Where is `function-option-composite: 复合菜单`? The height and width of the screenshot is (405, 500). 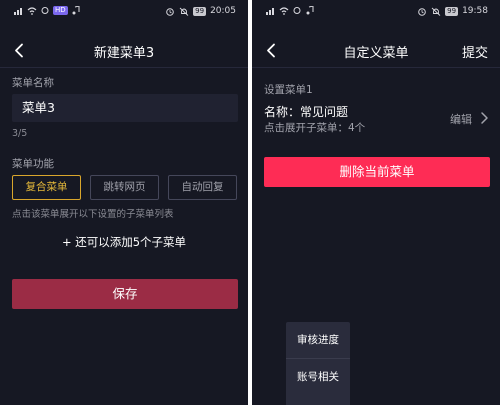
function-option-composite: 复合菜单 is located at coordinates (46, 187).